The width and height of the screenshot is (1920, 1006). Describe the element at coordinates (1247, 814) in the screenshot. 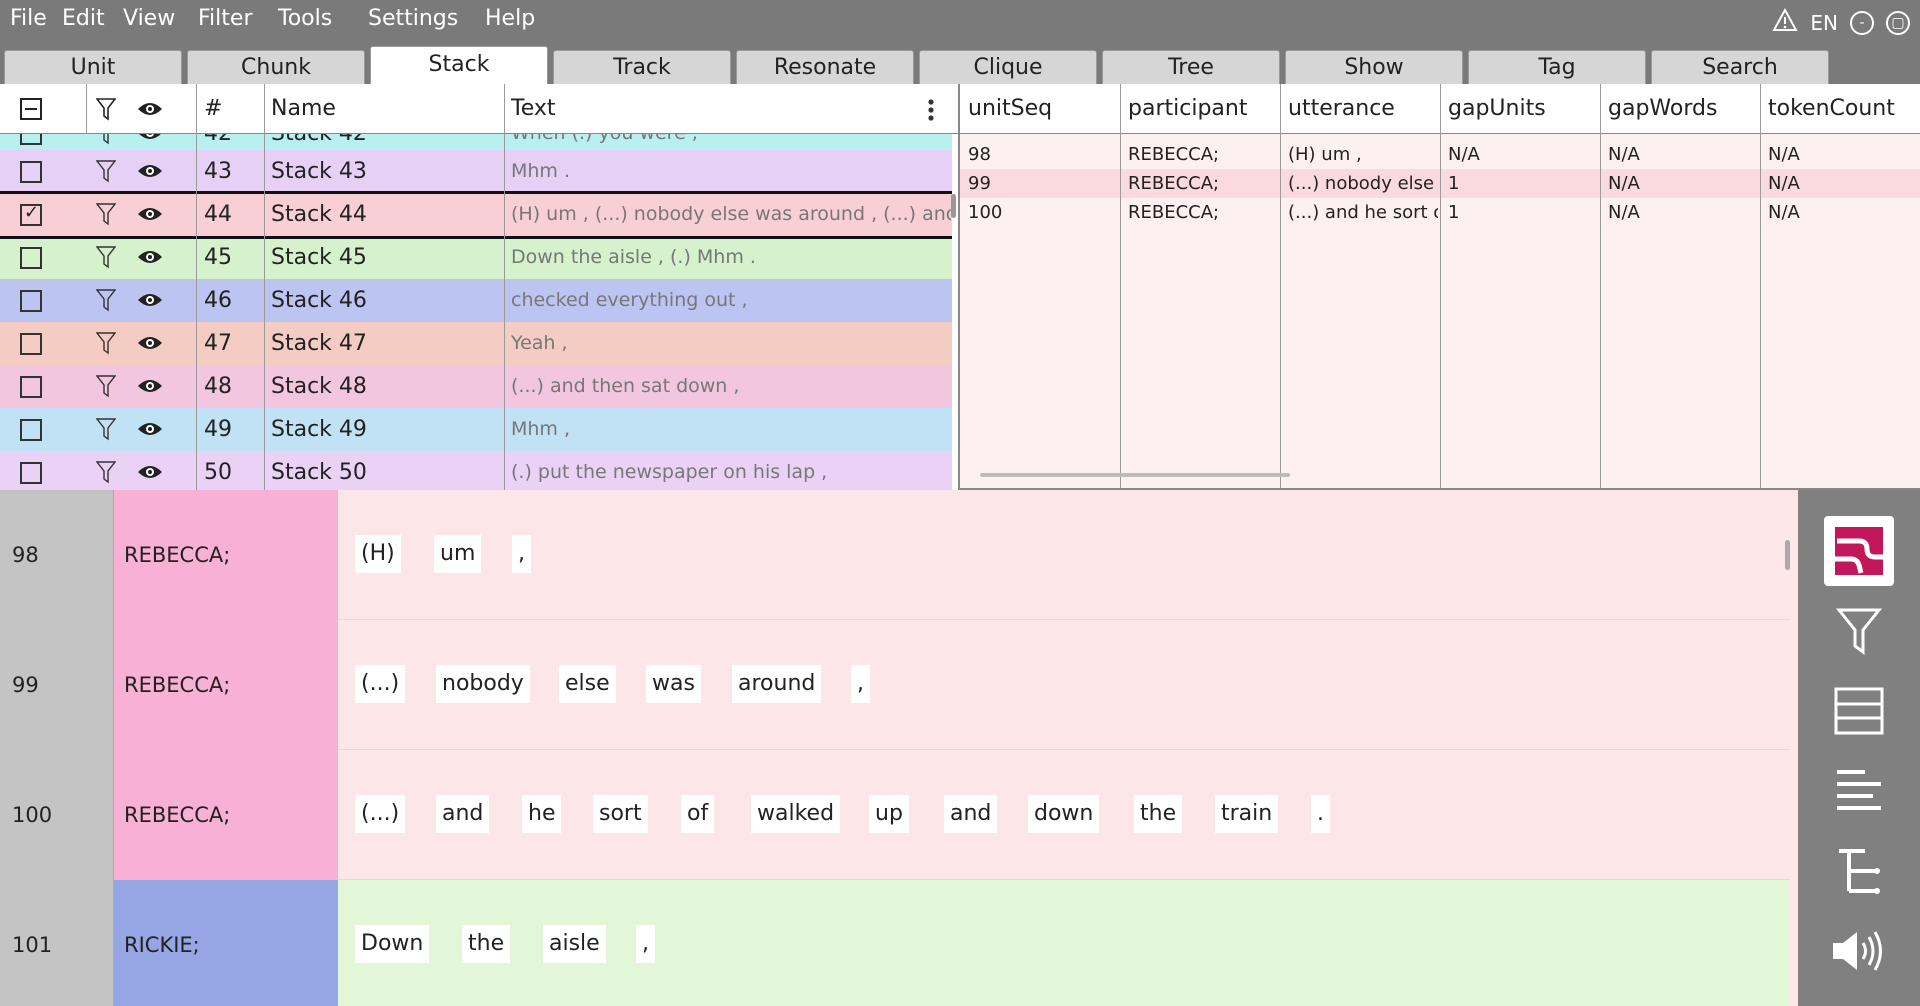

I see `word-token: train` at that location.